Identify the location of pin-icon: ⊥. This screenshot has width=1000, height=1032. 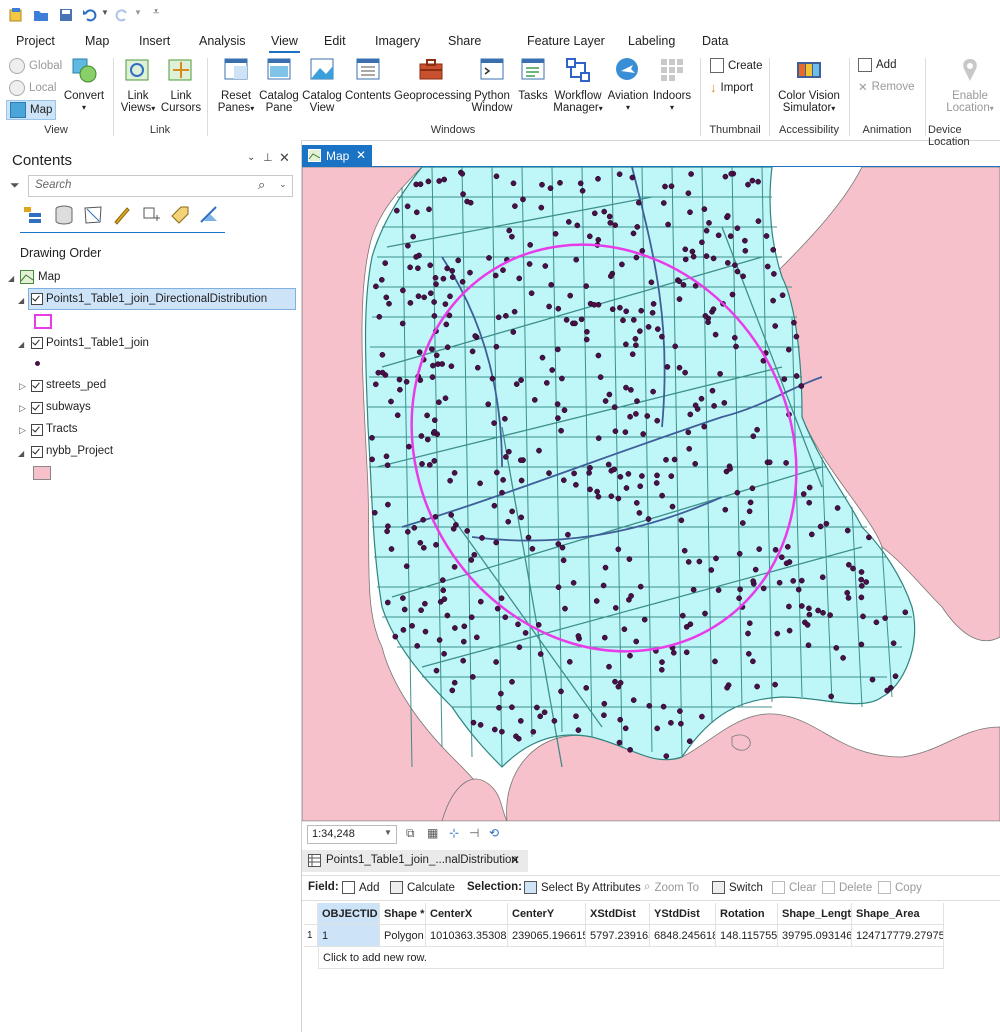
(268, 157).